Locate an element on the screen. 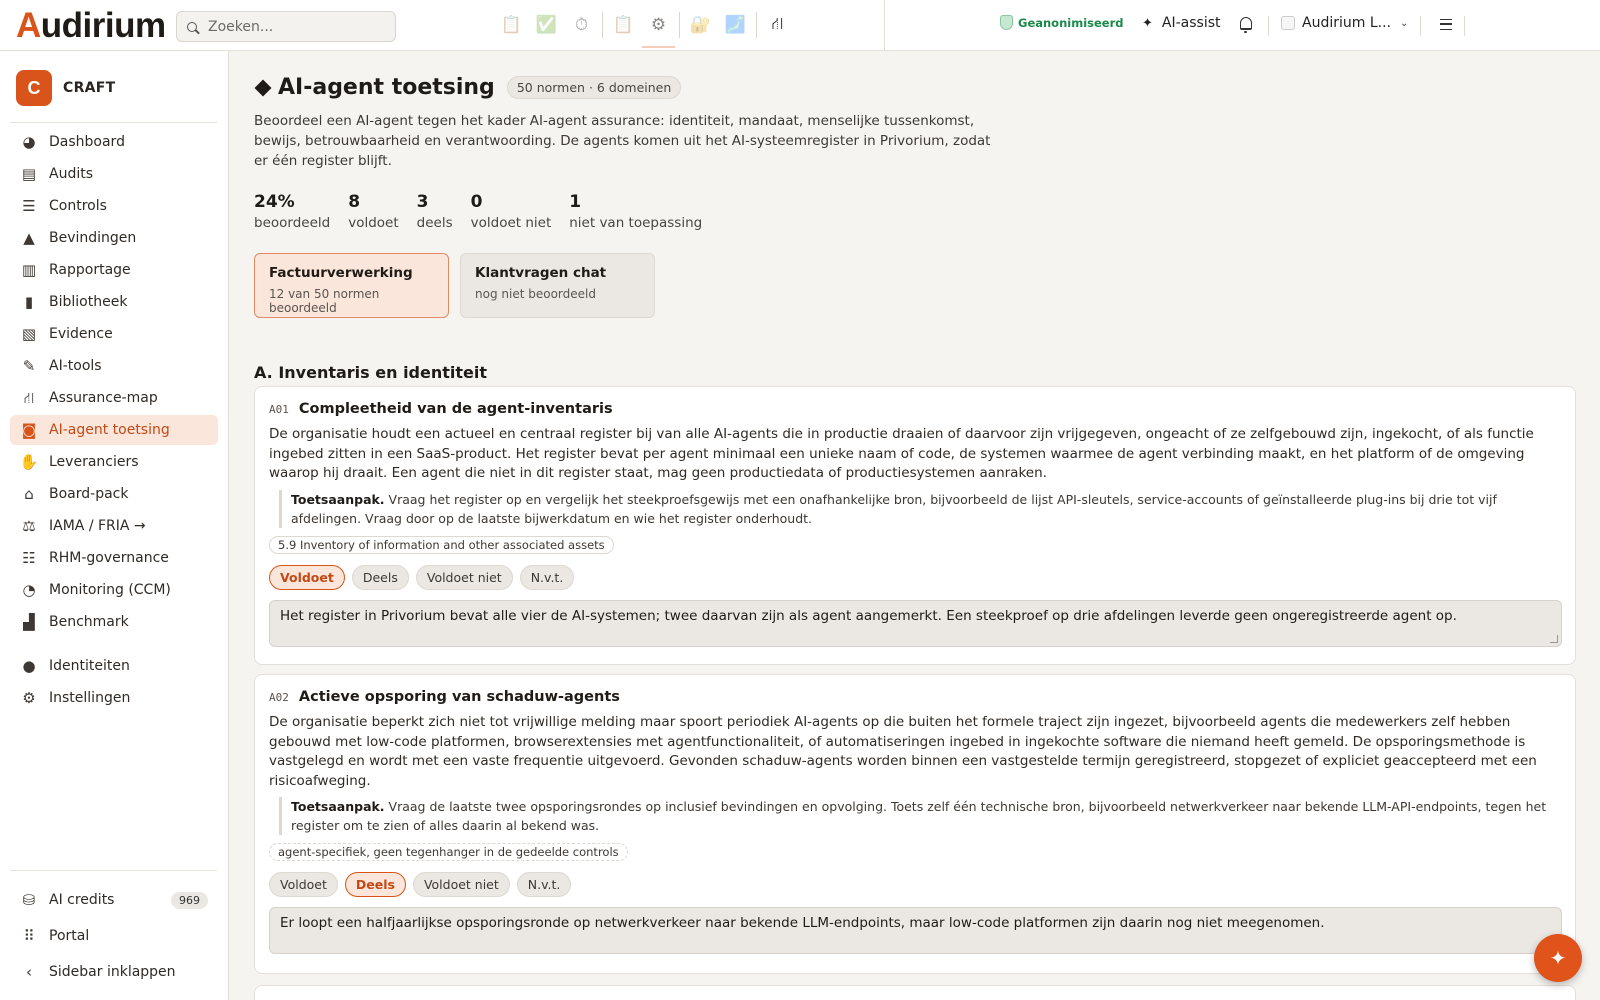 The width and height of the screenshot is (1600, 1000). account-switcher: Audirium L... ⌄ is located at coordinates (1344, 23).